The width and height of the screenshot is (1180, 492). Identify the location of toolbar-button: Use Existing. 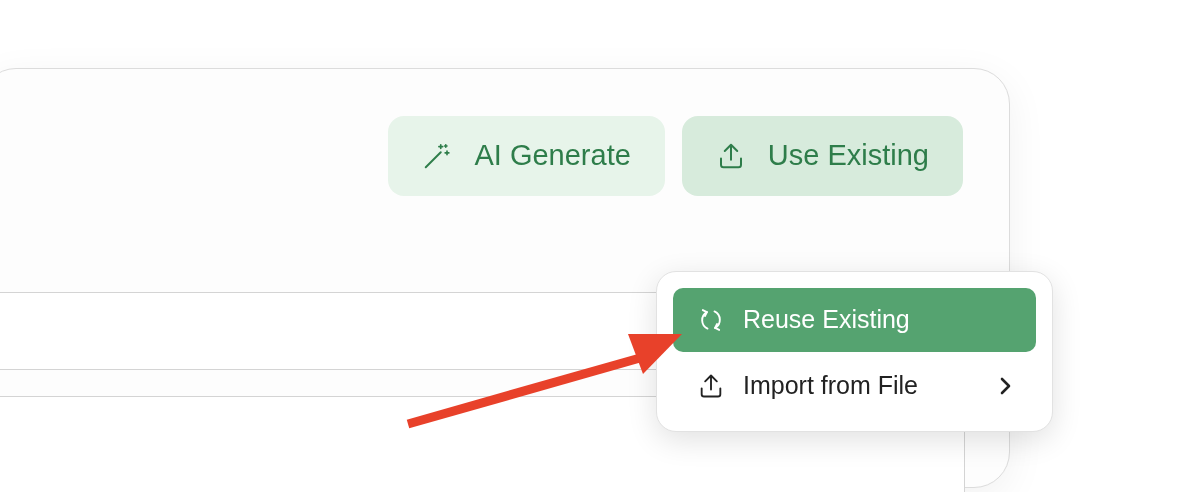
(822, 156).